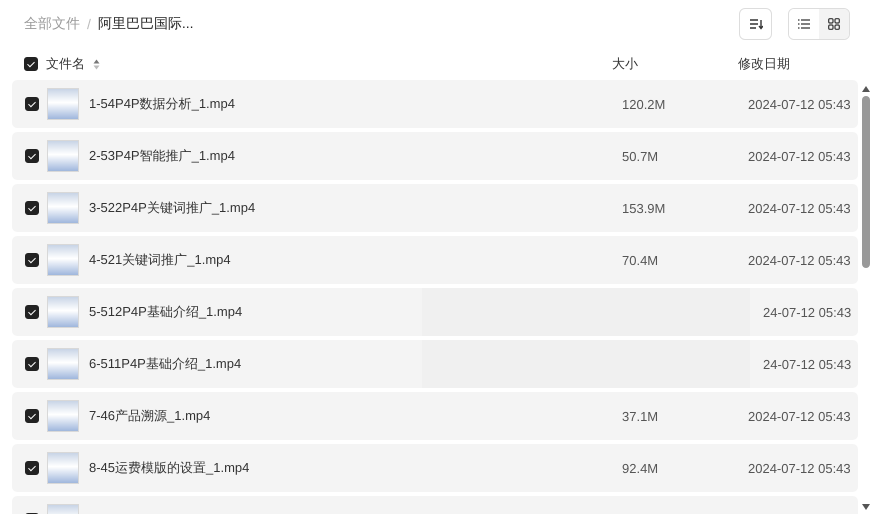 The image size is (874, 514). Describe the element at coordinates (435, 312) in the screenshot. I see `file-row: 5-512P4P基础介绍_1.mp4 24-07-12 05:43` at that location.